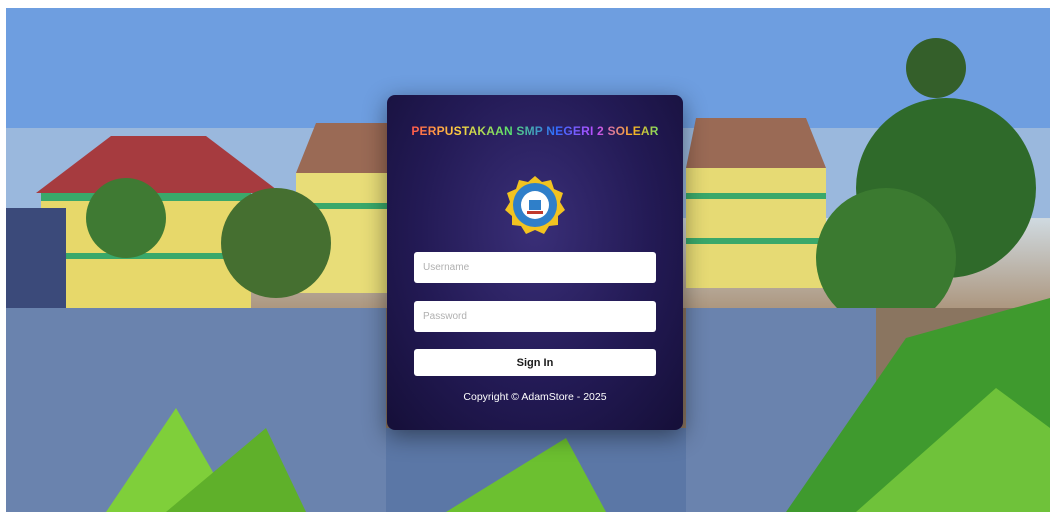  What do you see at coordinates (535, 362) in the screenshot?
I see `sign-in-button: Sign In` at bounding box center [535, 362].